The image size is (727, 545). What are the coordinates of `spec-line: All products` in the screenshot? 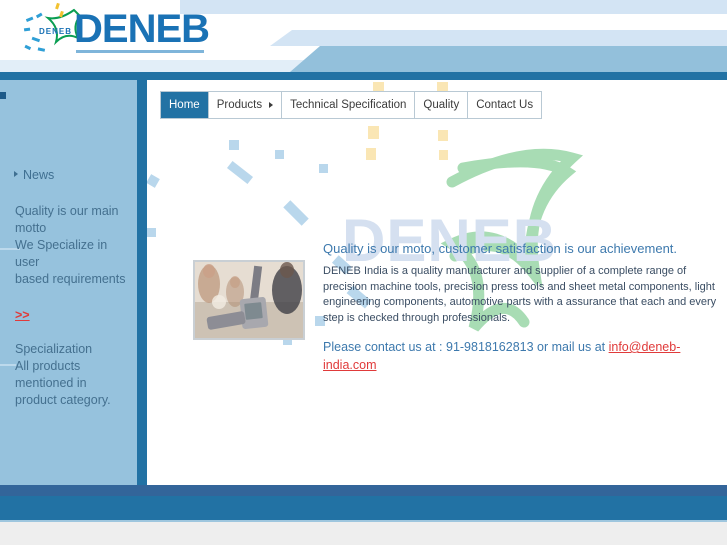 It's located at (48, 366).